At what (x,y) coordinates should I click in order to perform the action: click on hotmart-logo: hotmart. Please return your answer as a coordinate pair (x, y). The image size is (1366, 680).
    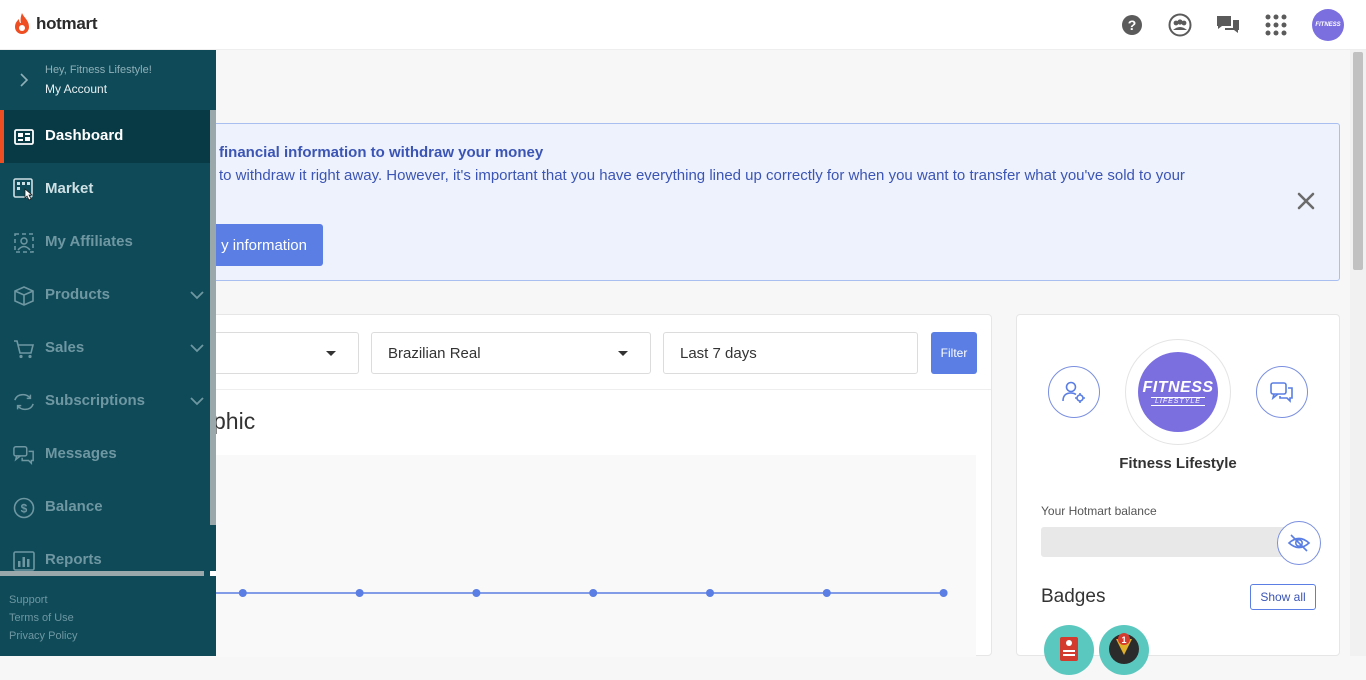
    Looking at the image, I should click on (54, 24).